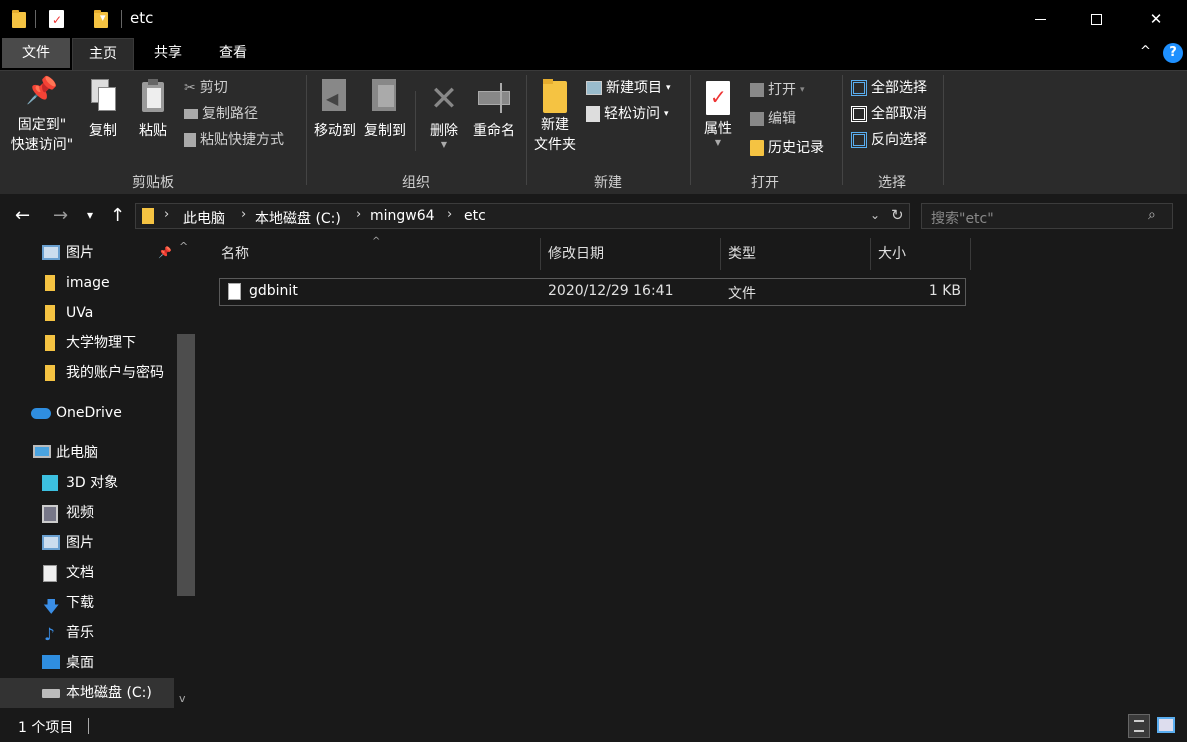 This screenshot has width=1187, height=742. I want to click on pin-quick-access-button: 📌 固定到" 快速访问", so click(42, 116).